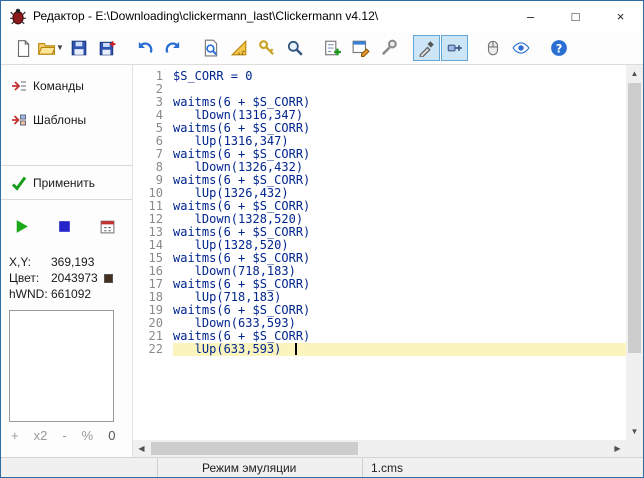  What do you see at coordinates (61, 366) in the screenshot?
I see `preview-box` at bounding box center [61, 366].